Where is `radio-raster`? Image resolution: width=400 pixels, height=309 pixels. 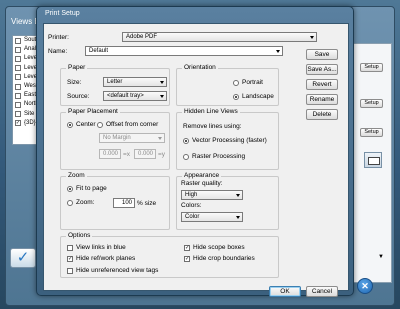 radio-raster is located at coordinates (186, 157).